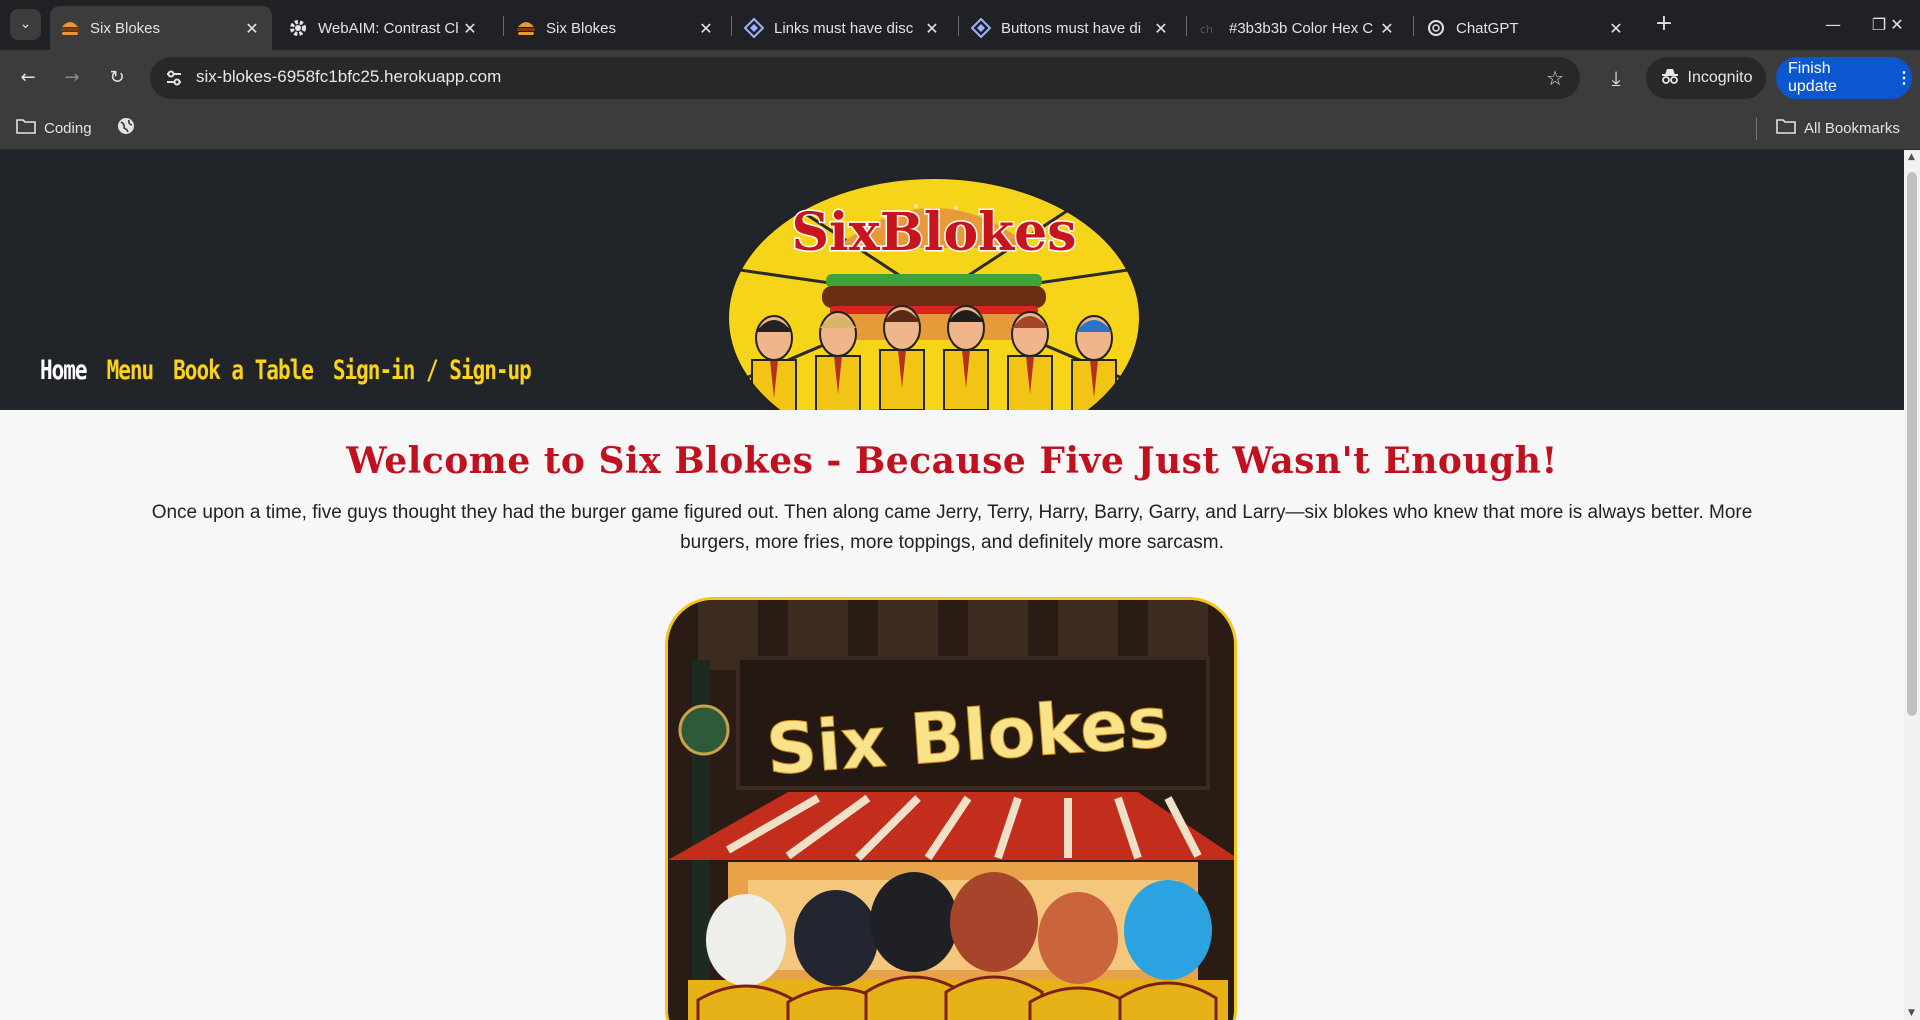 This screenshot has height=1020, width=1920. I want to click on new-tab-button: +, so click(1664, 24).